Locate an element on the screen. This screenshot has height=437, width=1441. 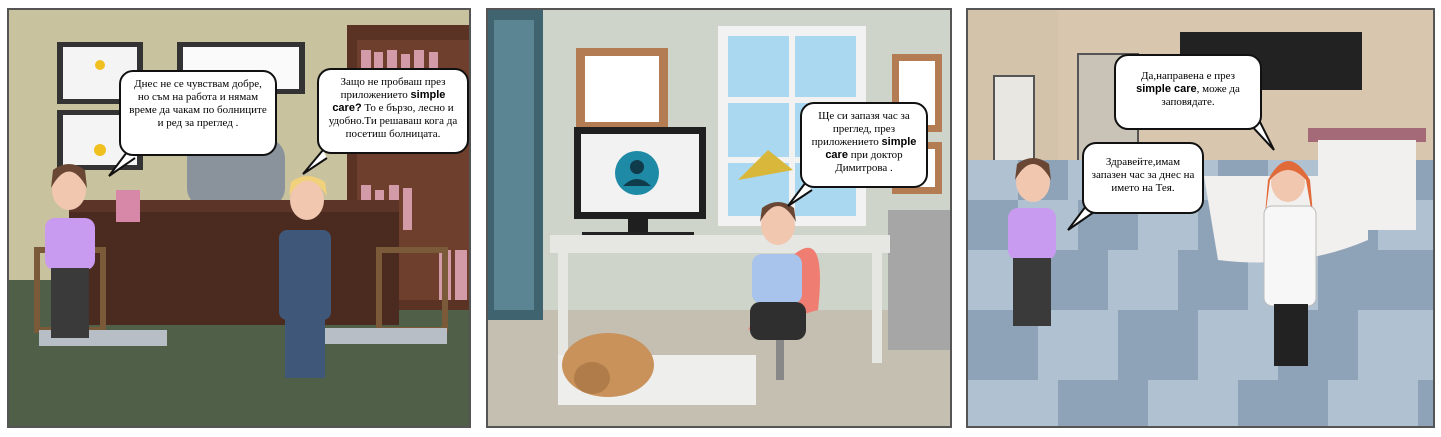
speech-text: Да,направена е през is located at coordinates (1188, 76).